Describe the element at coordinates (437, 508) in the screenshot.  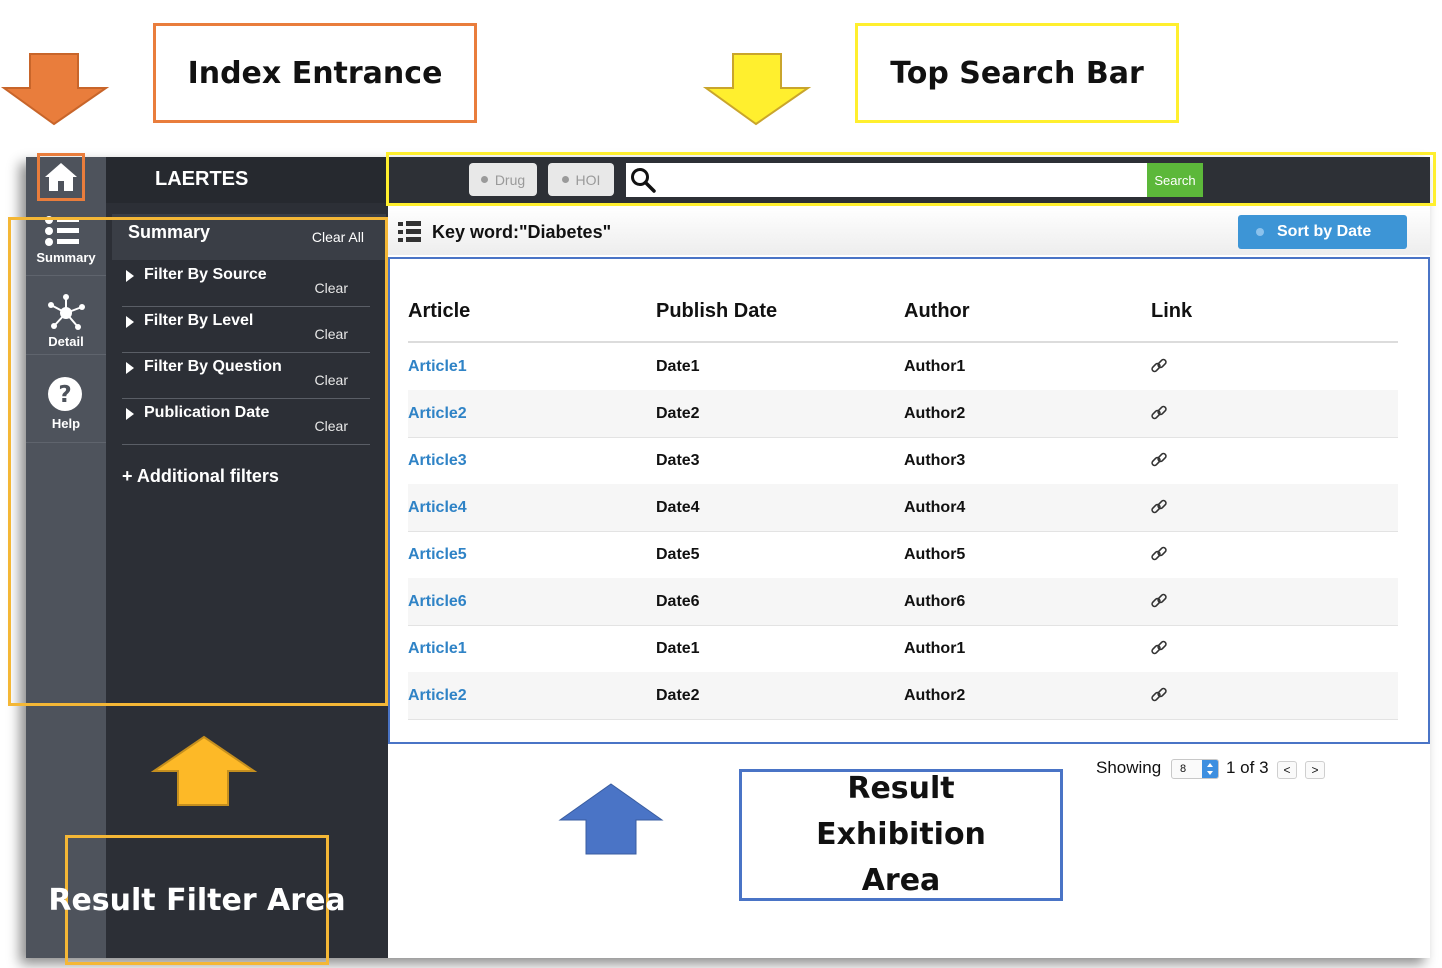
I see `article-link: Article4` at that location.